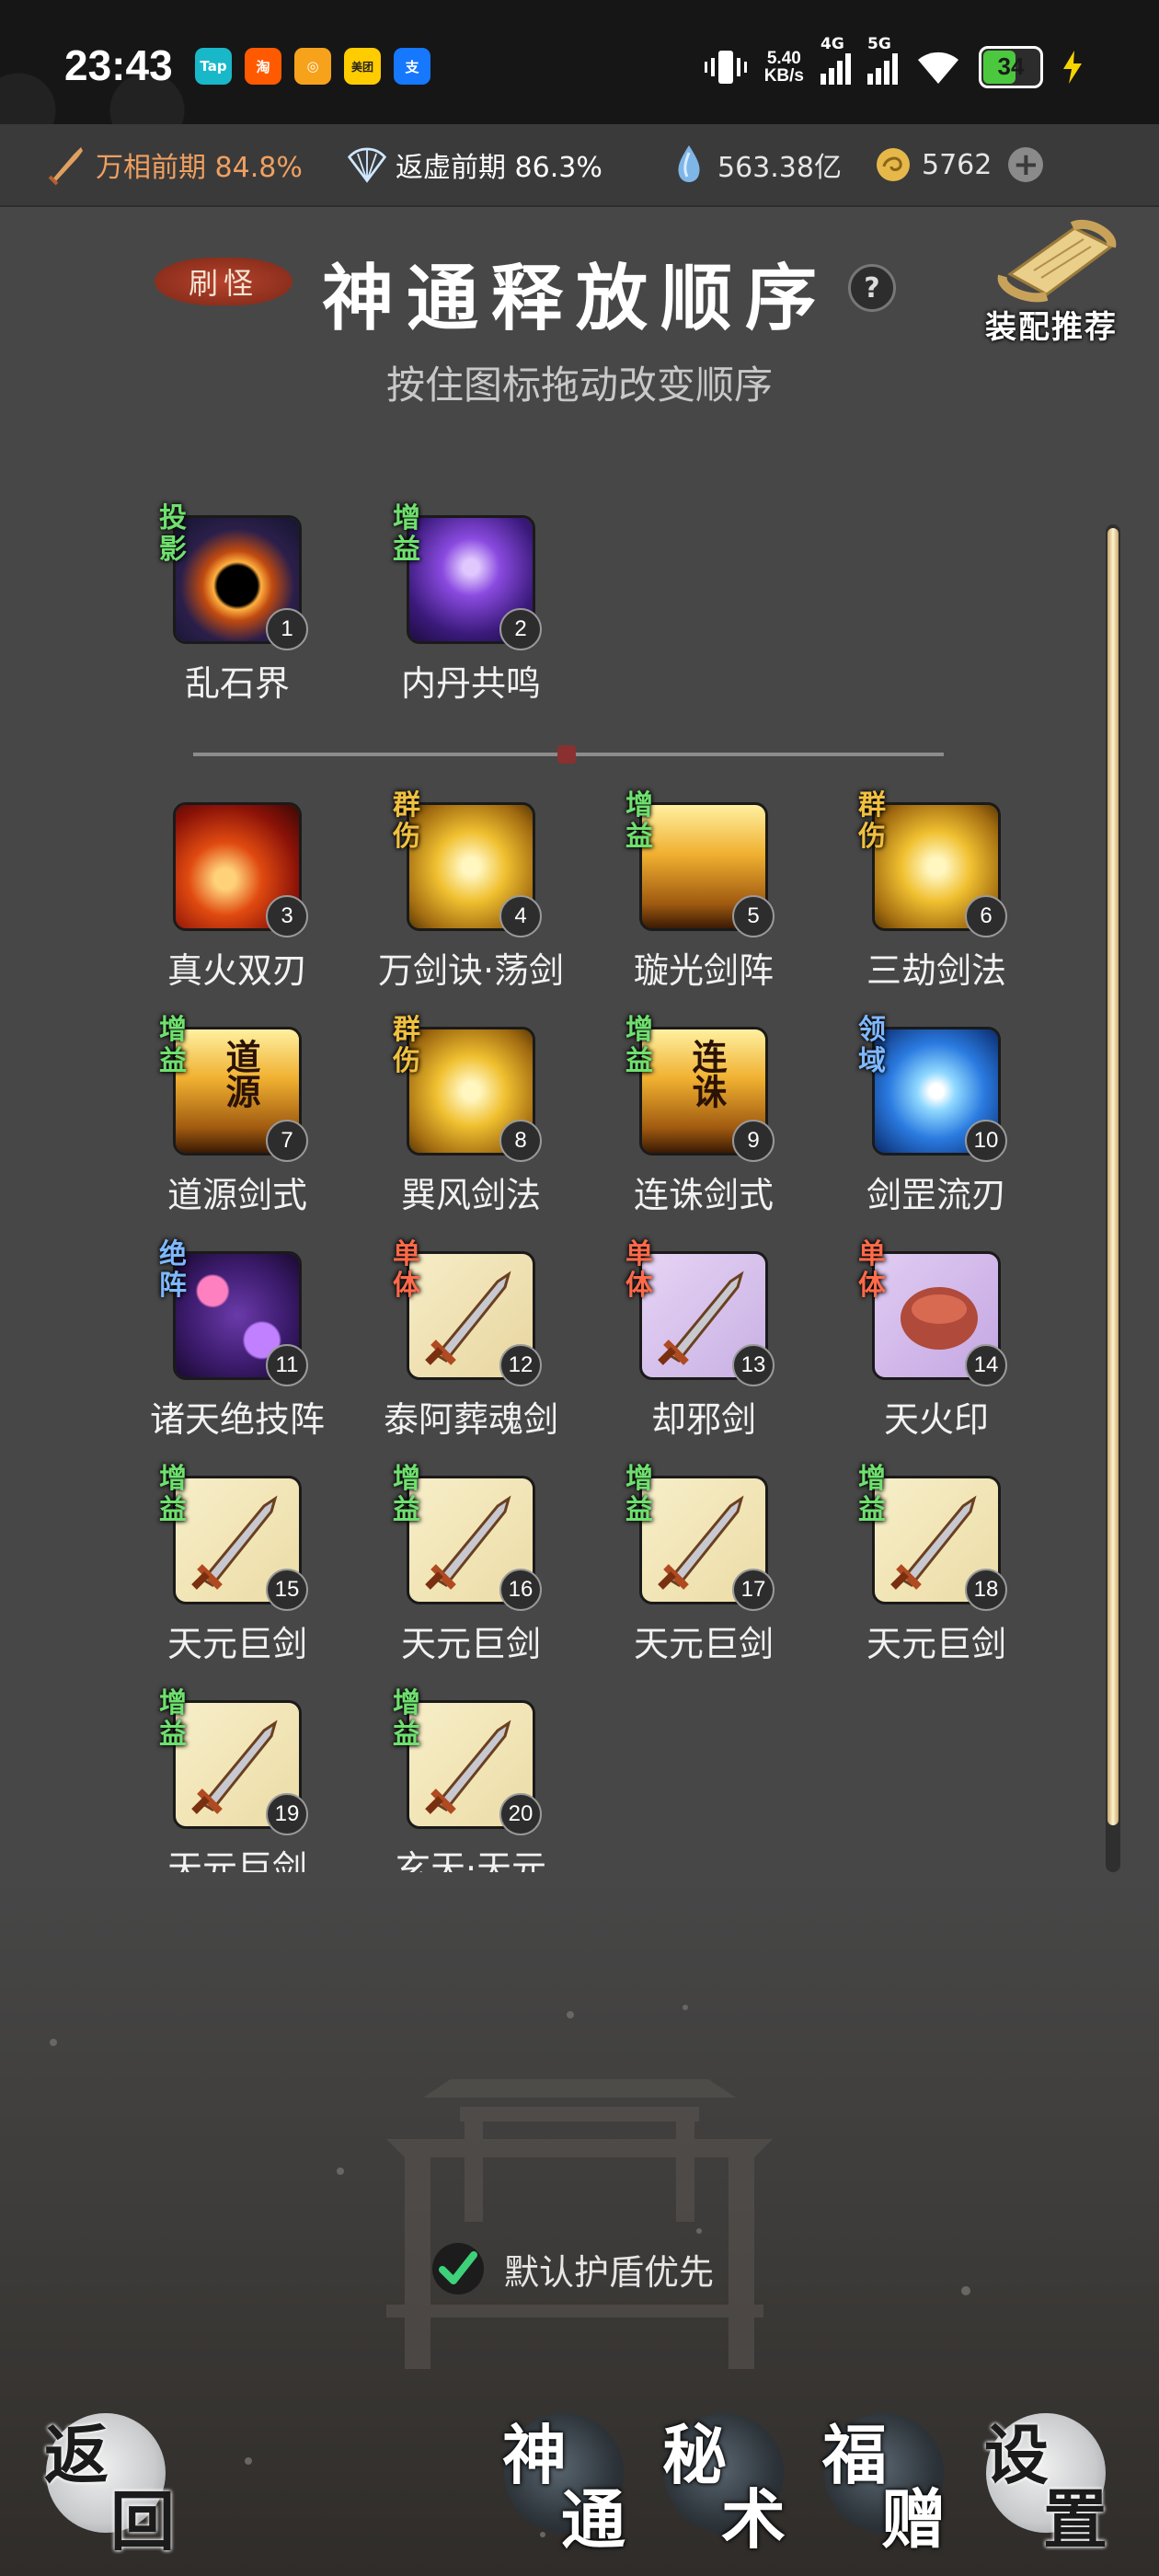  Describe the element at coordinates (884, 2477) in the screenshot. I see `fuzeng-button: 福 赠` at that location.